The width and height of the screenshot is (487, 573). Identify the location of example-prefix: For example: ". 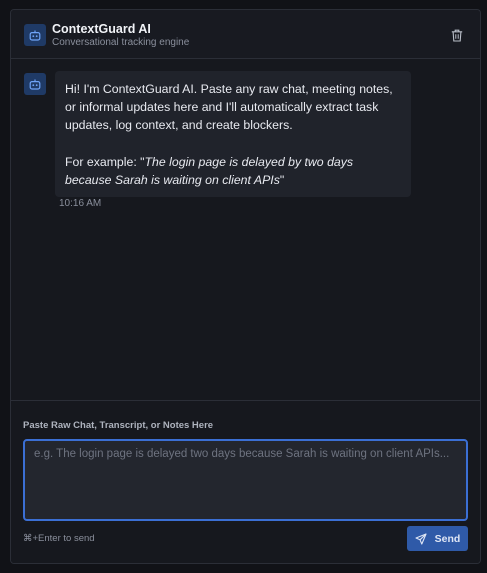
(105, 161).